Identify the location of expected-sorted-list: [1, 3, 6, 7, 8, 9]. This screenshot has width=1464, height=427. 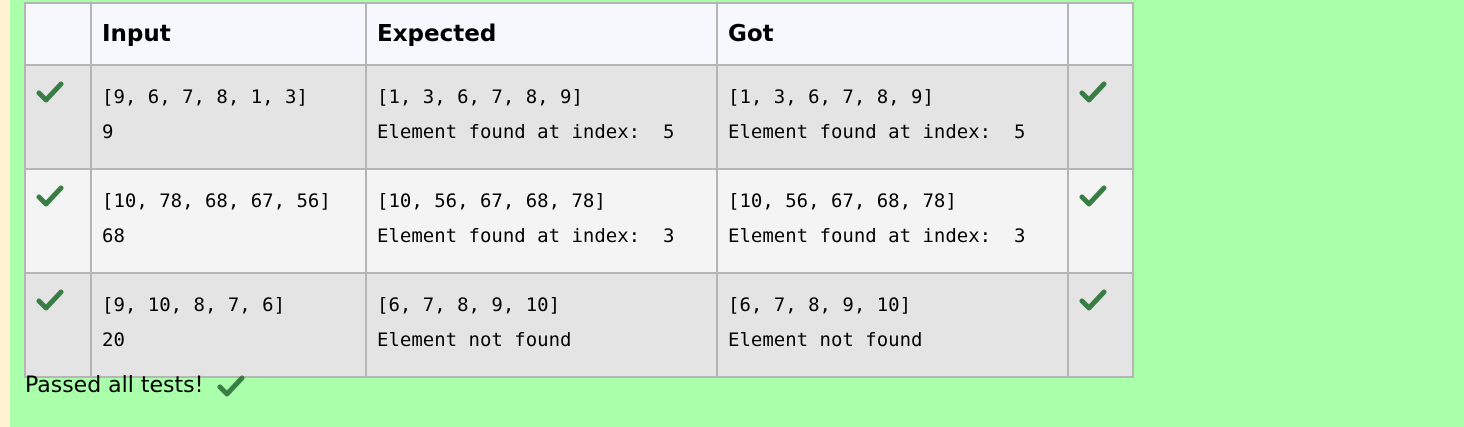
(480, 97).